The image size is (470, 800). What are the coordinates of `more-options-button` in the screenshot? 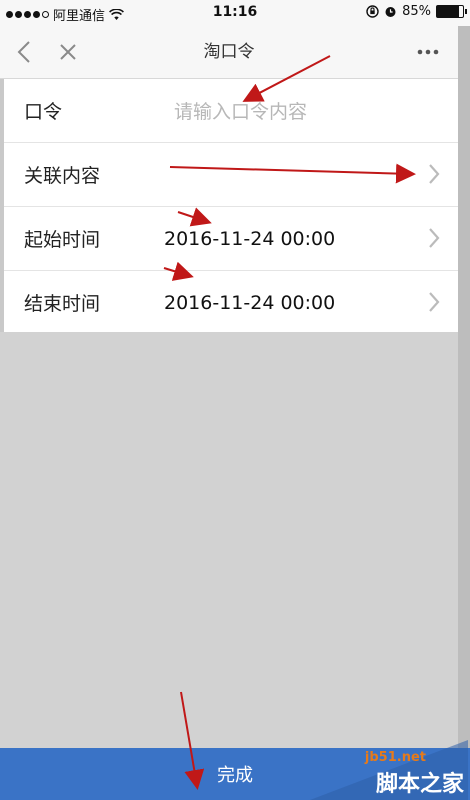 It's located at (428, 52).